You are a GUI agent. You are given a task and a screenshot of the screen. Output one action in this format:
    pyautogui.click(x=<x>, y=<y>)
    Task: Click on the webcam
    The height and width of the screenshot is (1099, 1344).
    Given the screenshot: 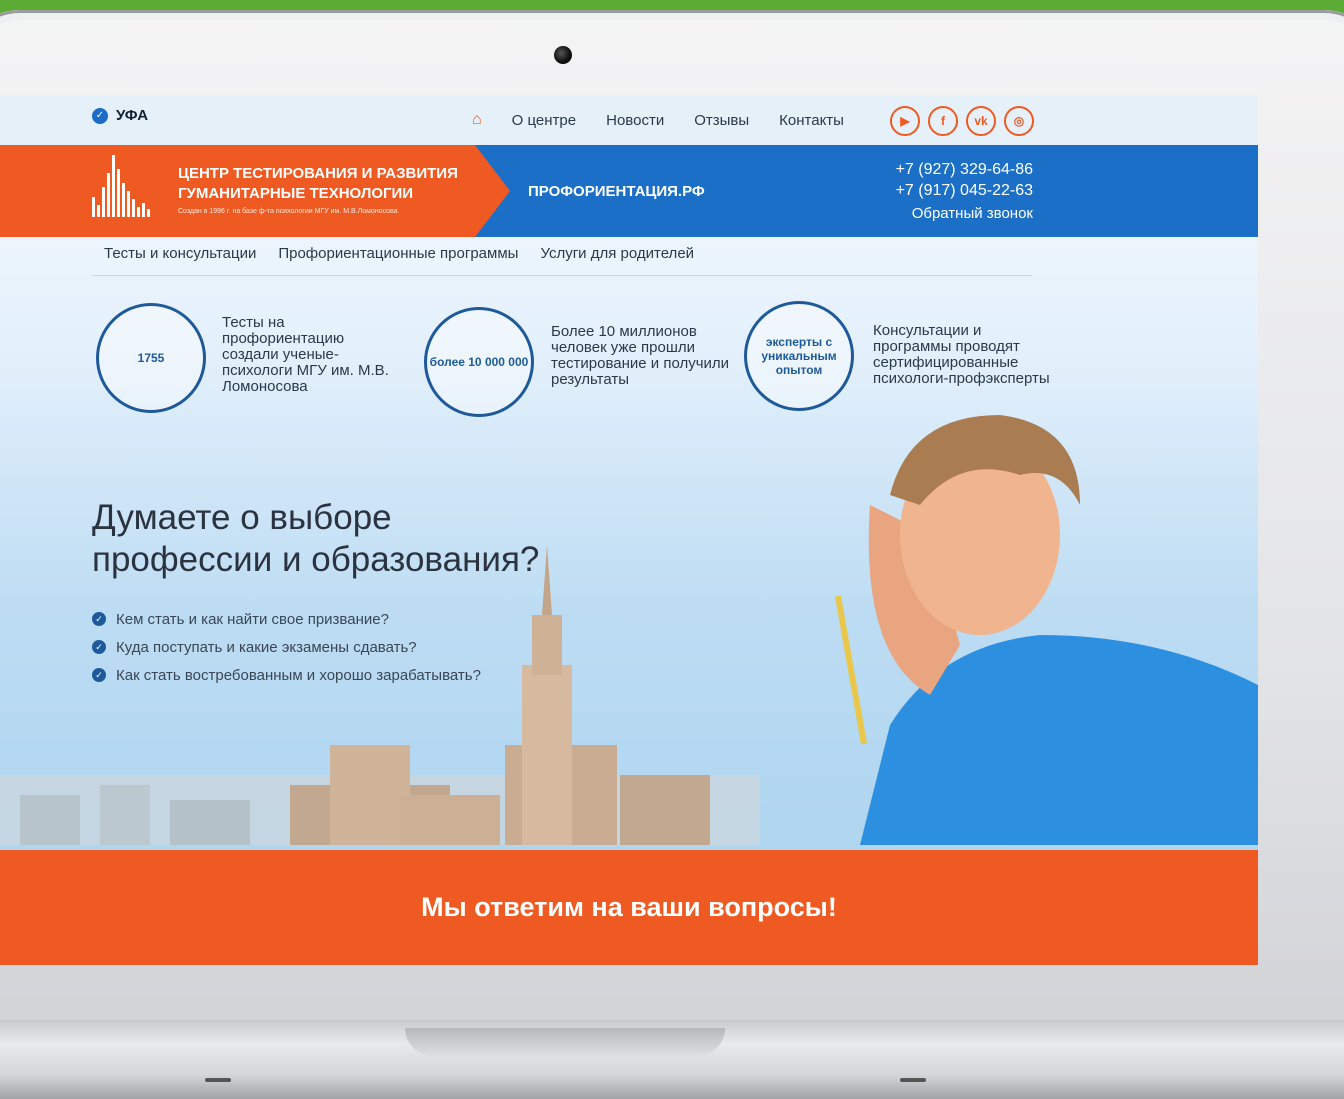 What is the action you would take?
    pyautogui.click(x=563, y=55)
    